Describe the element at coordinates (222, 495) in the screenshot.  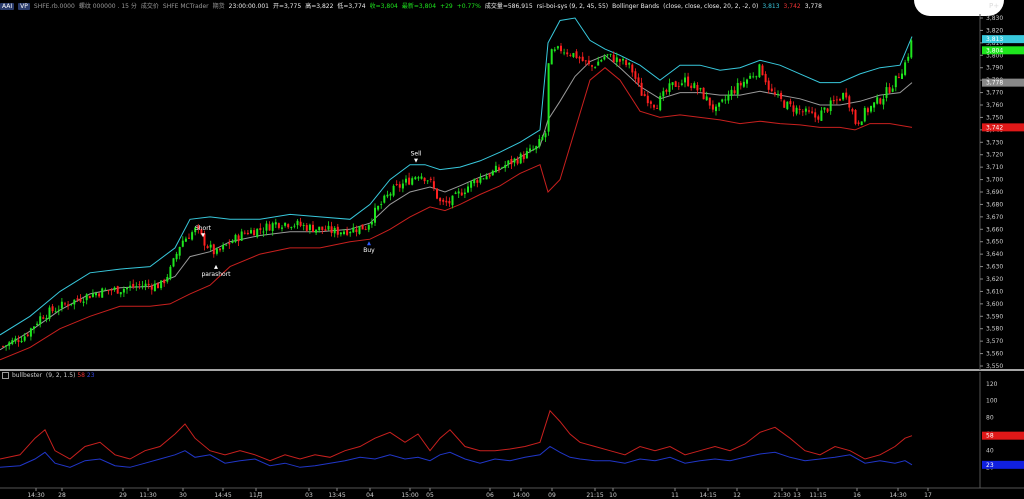
I see `time-tick-label: 14:45` at that location.